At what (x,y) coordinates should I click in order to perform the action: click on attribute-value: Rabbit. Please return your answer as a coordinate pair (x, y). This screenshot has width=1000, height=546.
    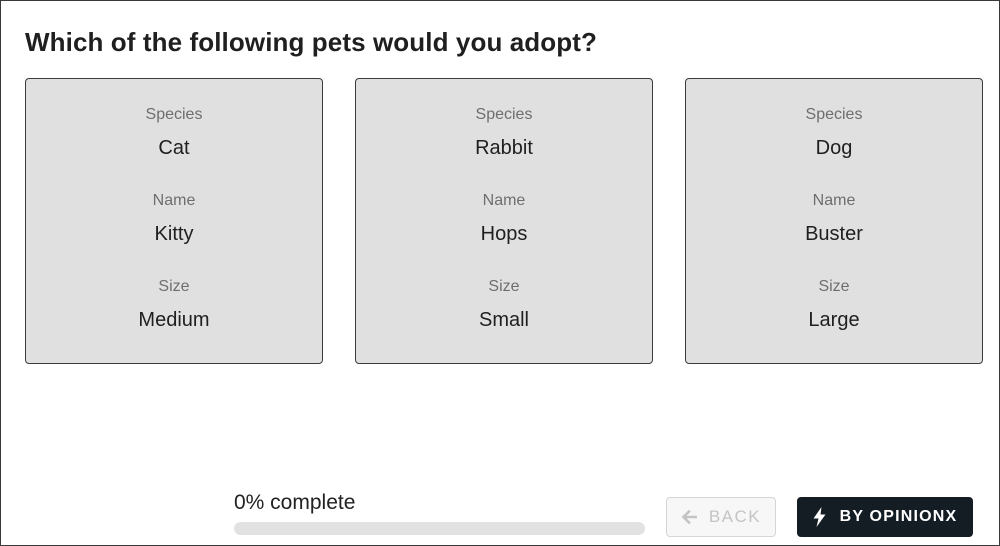
    Looking at the image, I should click on (504, 148).